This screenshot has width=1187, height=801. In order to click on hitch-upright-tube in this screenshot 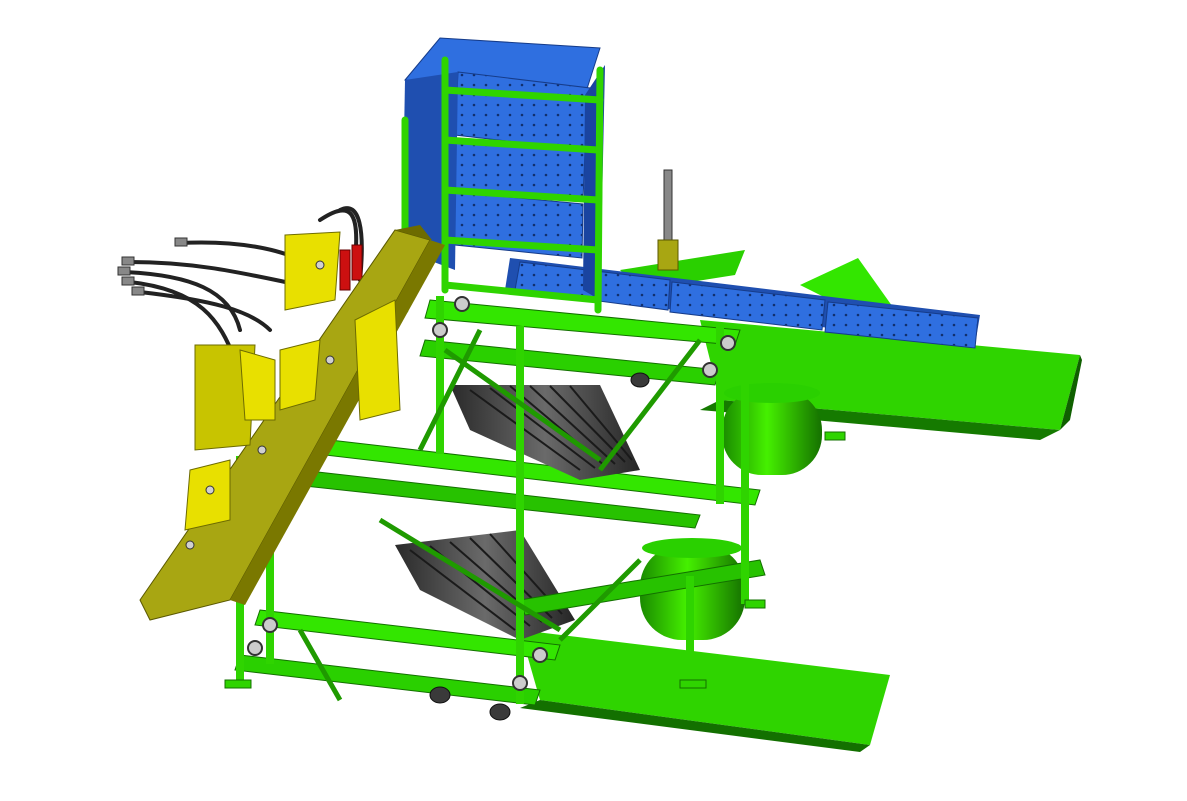, I will do `click(668, 220)`.